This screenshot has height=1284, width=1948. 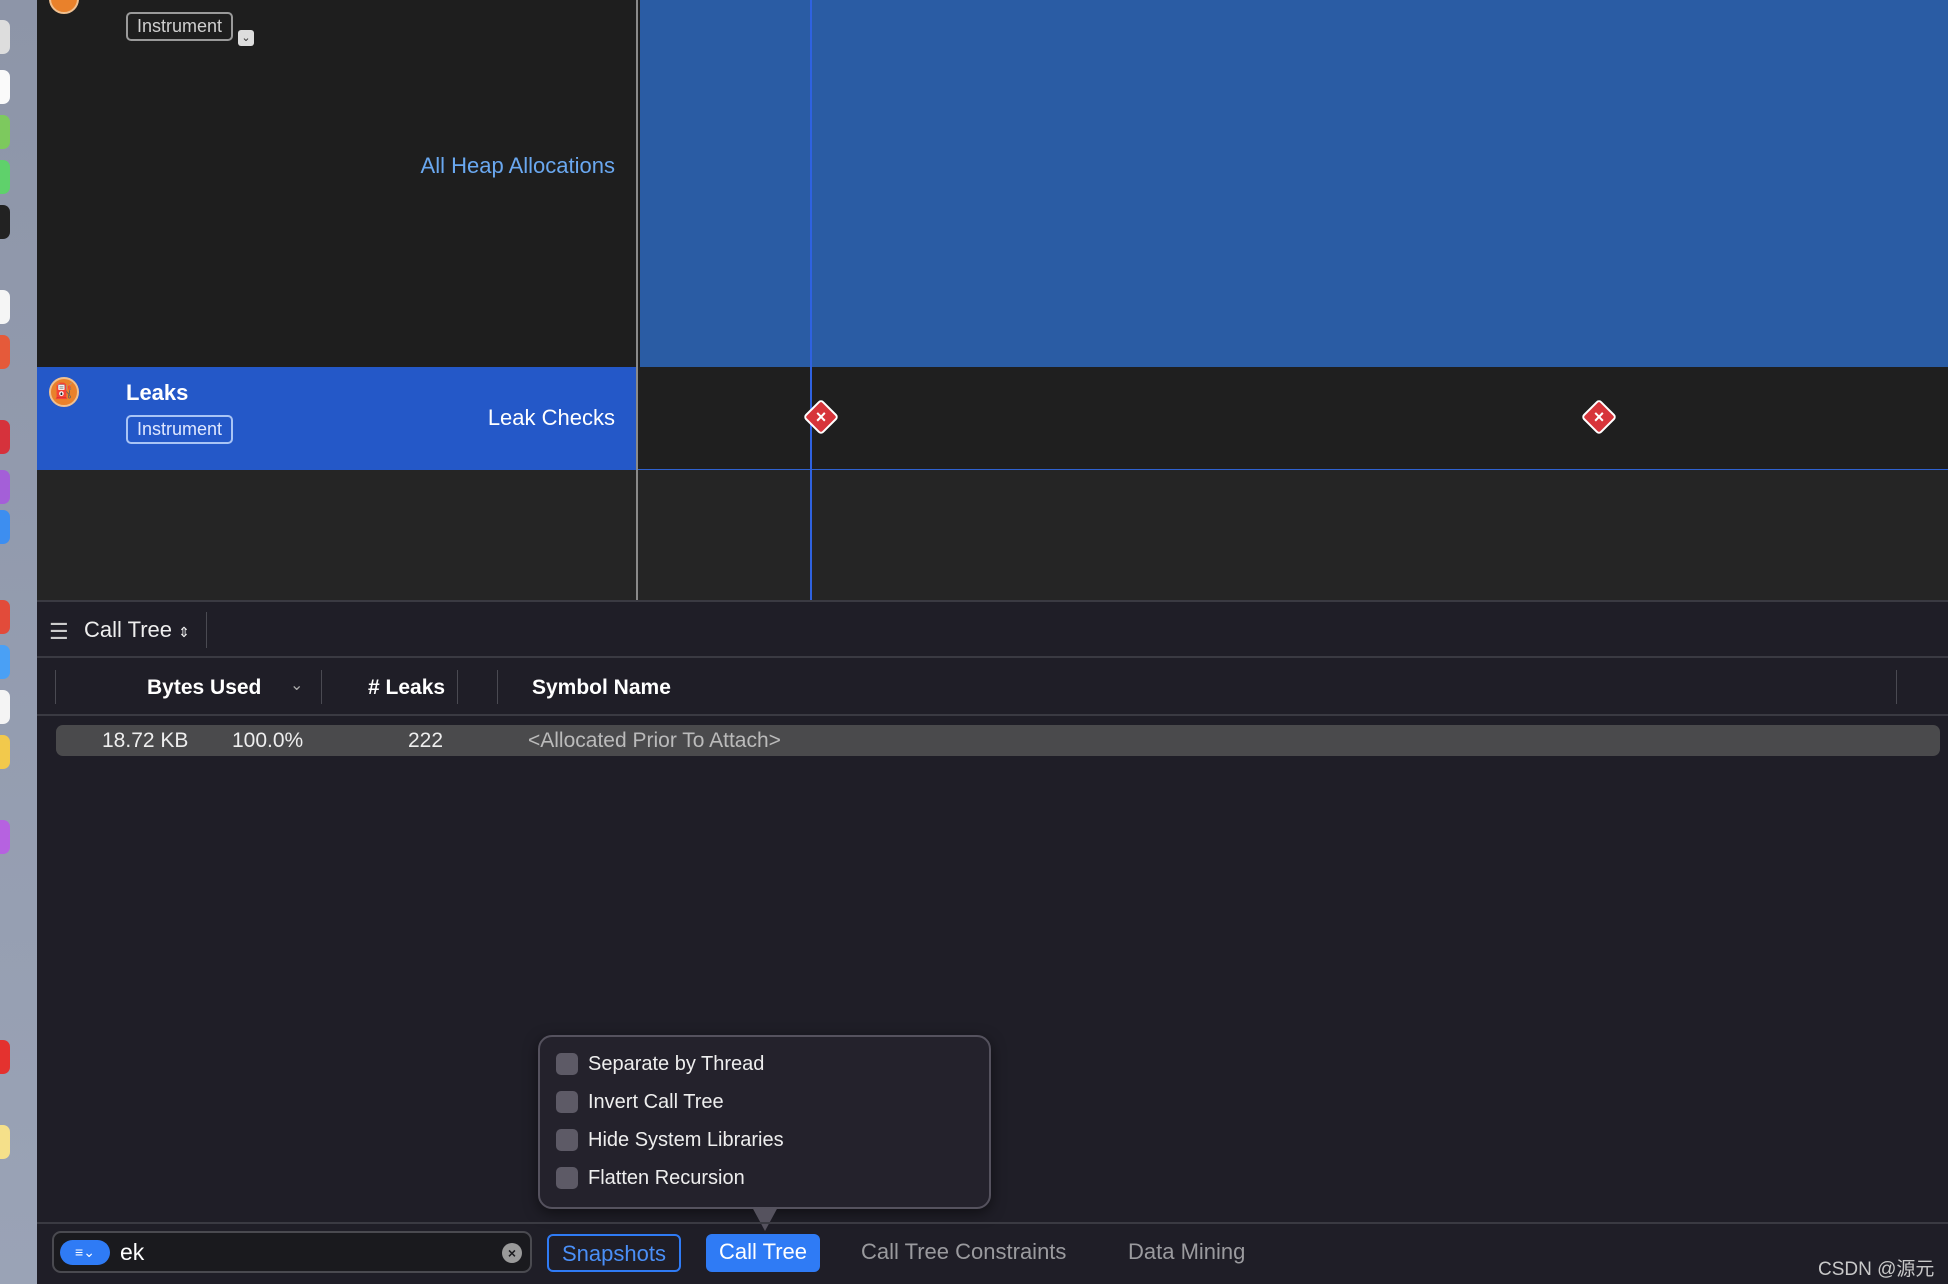 I want to click on empty-track-area, so click(x=337, y=535).